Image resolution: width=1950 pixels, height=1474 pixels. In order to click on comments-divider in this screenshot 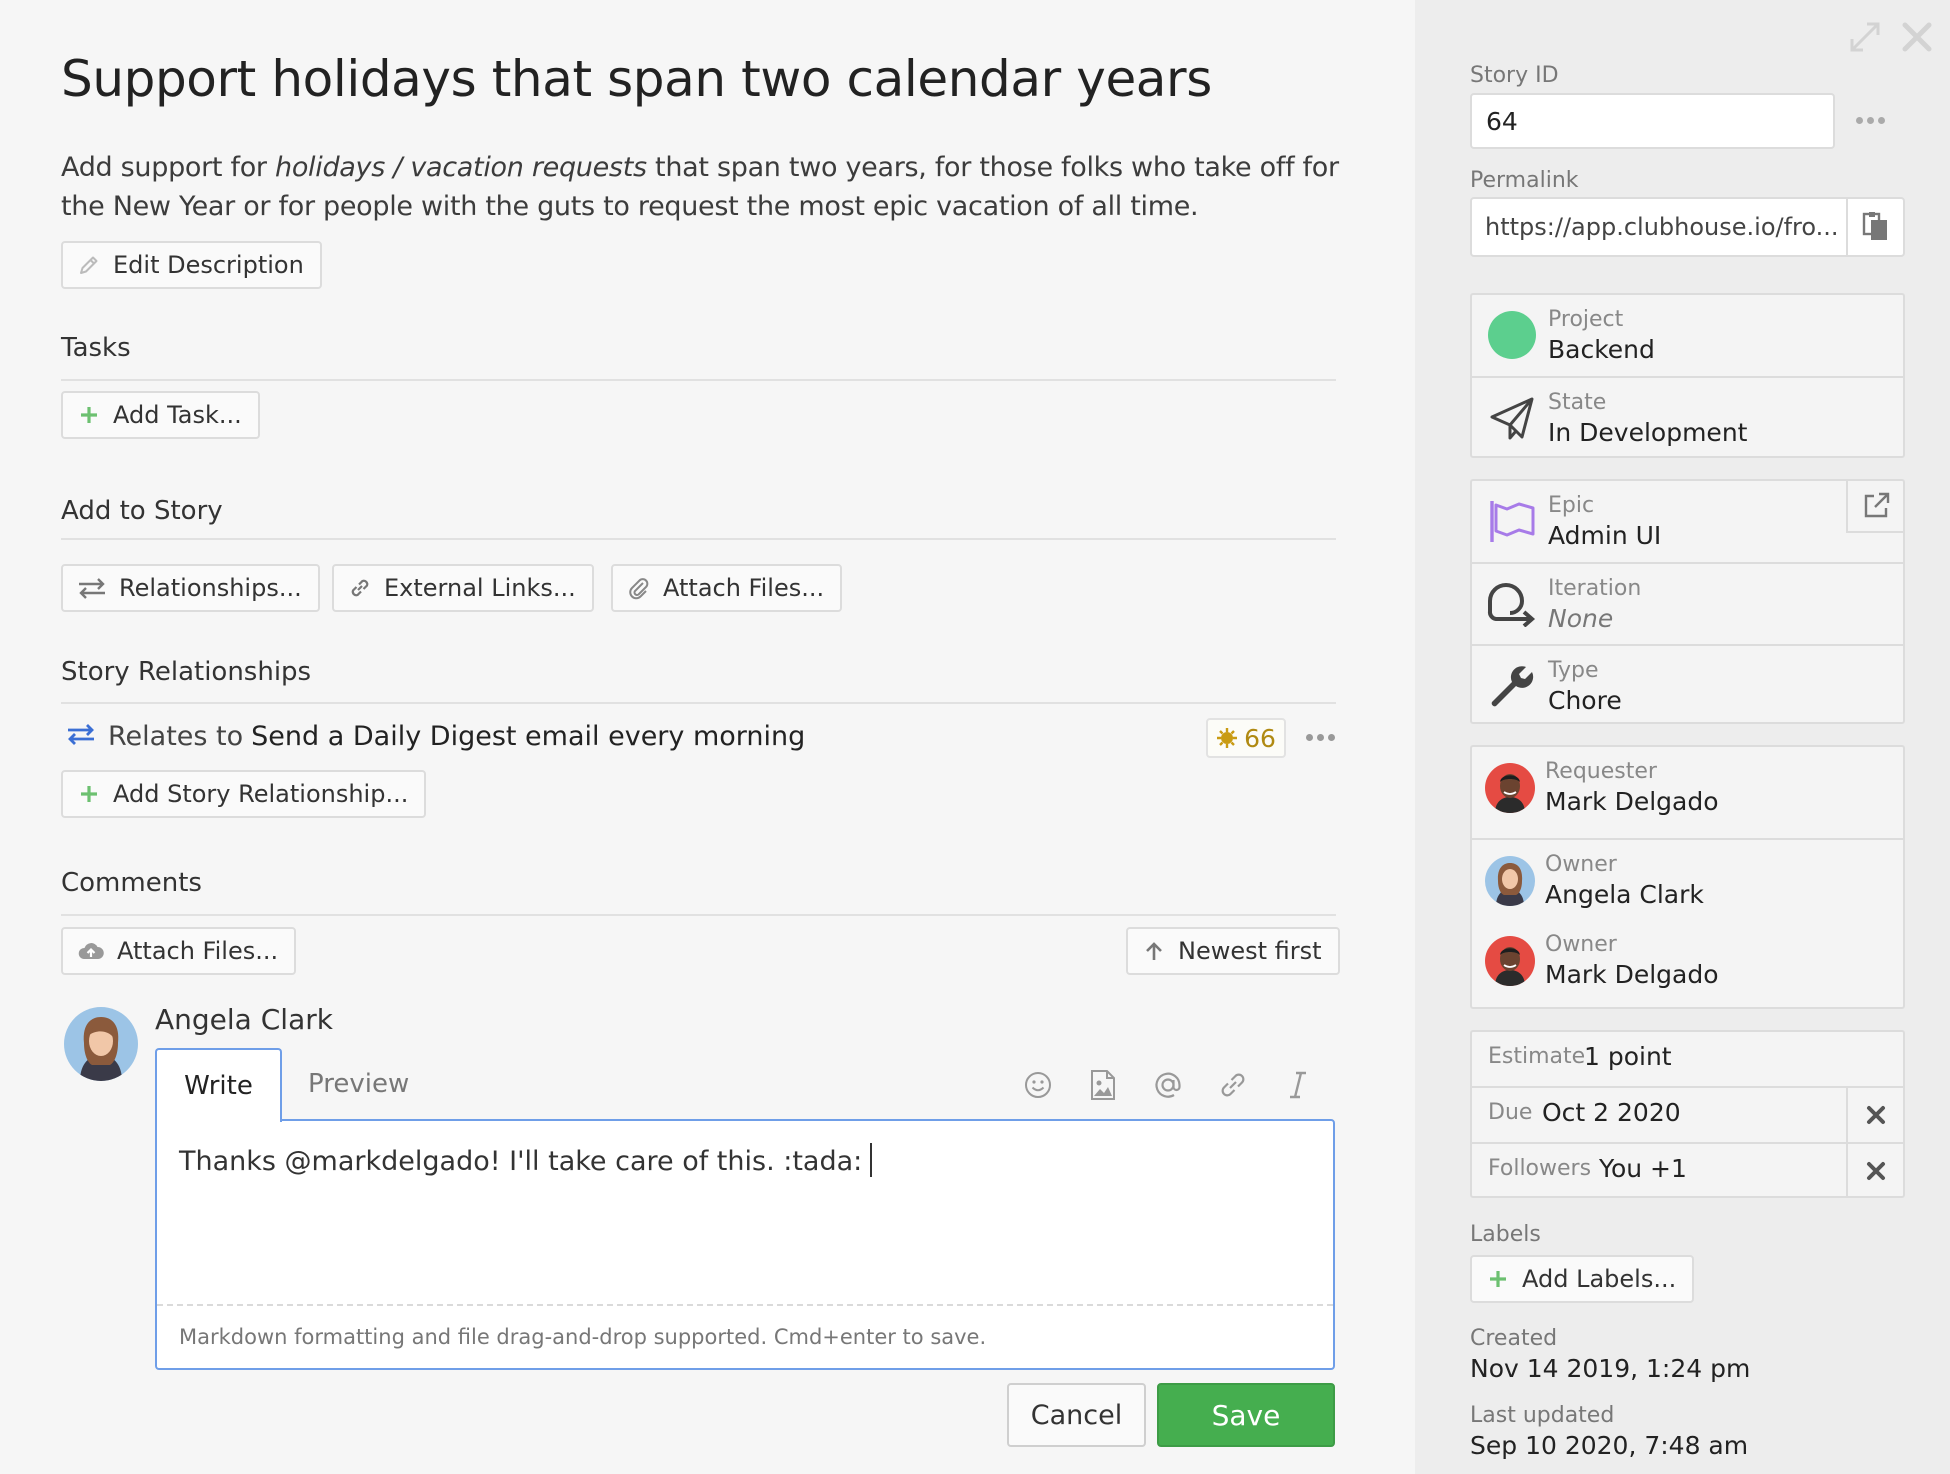, I will do `click(698, 915)`.